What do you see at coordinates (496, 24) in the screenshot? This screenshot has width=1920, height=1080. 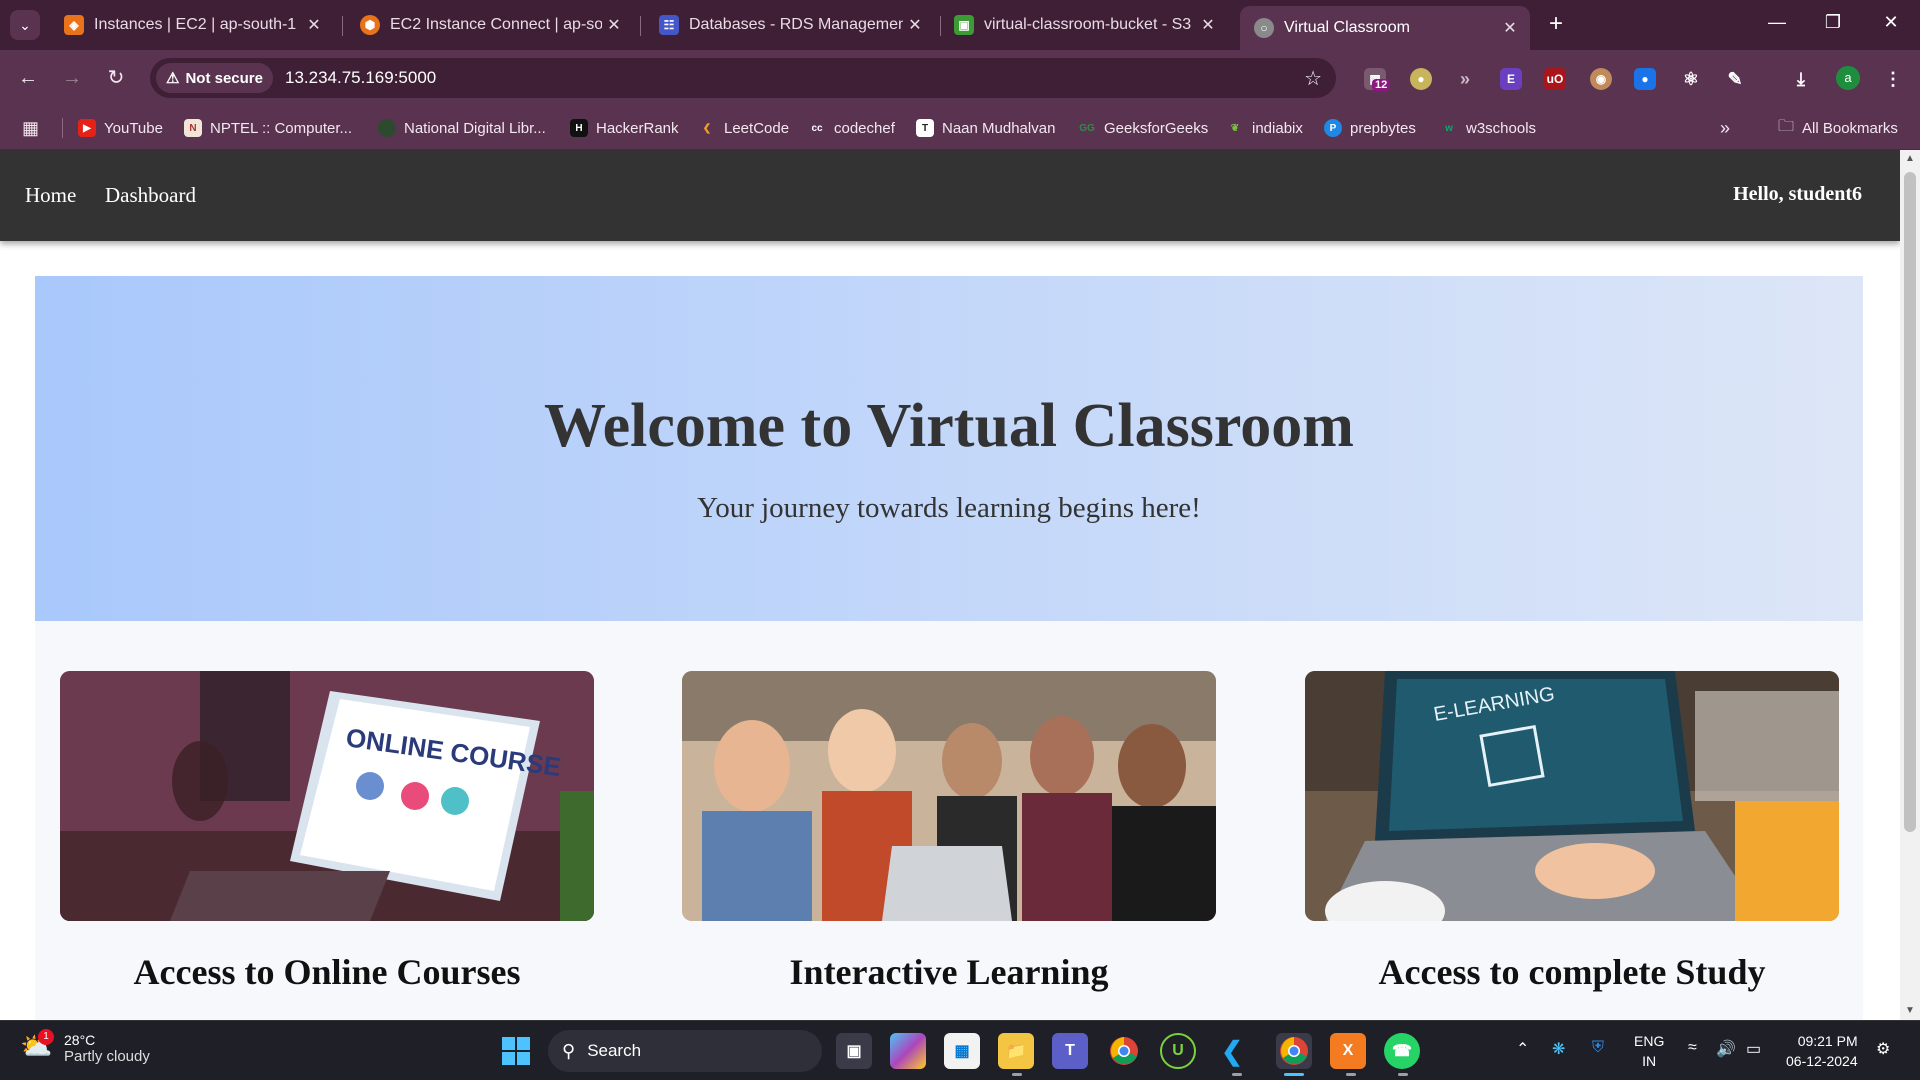 I see `tab-title: EC2 Instance Connect | ap-south` at bounding box center [496, 24].